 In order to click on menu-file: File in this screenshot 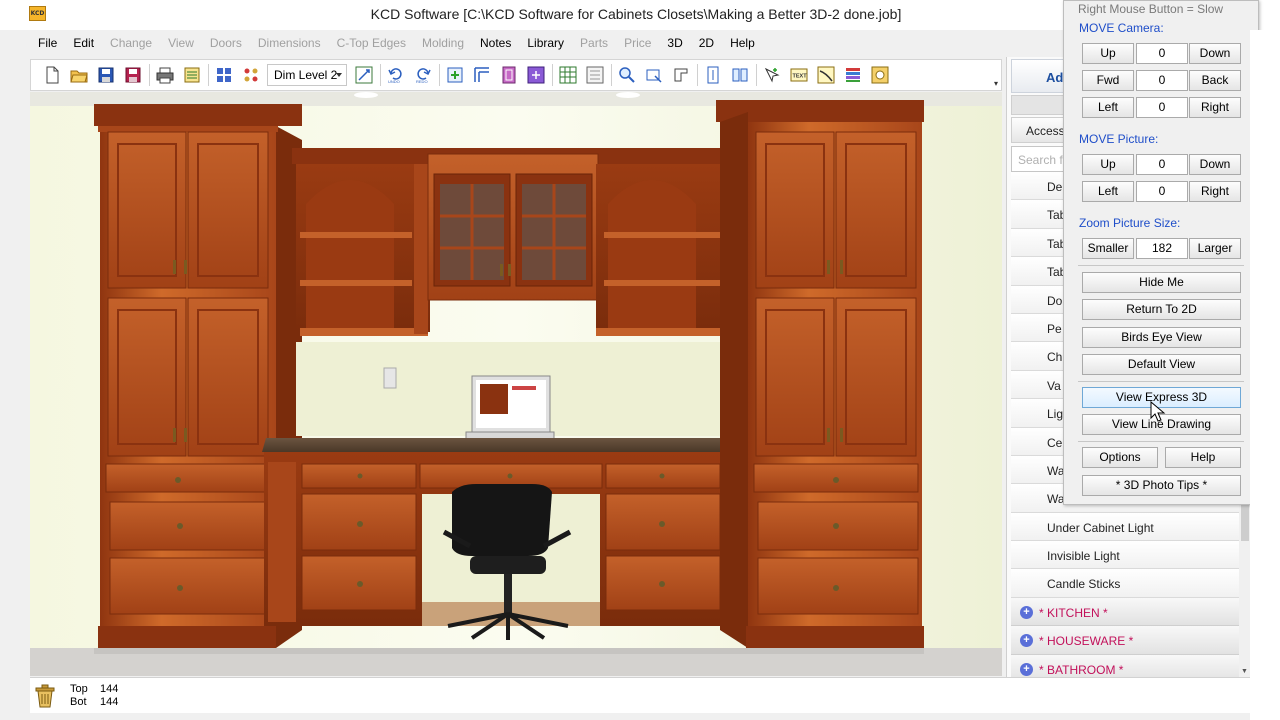, I will do `click(47, 44)`.